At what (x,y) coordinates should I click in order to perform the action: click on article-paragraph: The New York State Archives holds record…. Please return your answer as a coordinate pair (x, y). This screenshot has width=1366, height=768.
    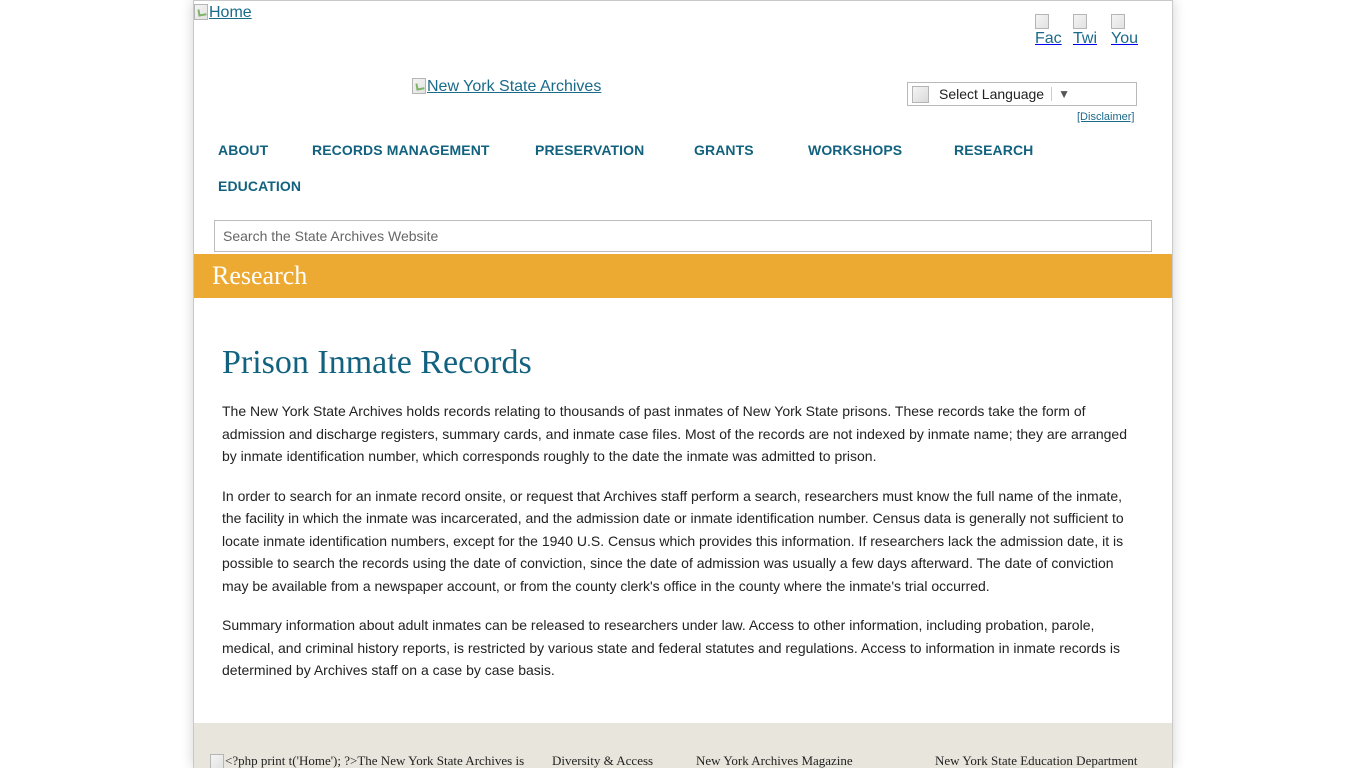
    Looking at the image, I should click on (675, 433).